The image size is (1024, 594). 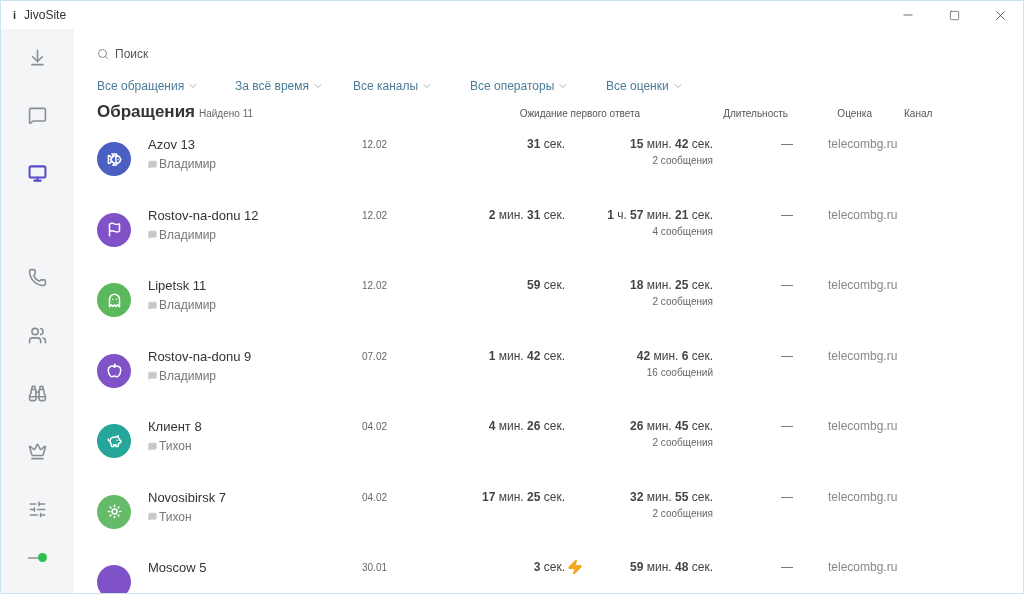 What do you see at coordinates (146, 112) in the screenshot?
I see `page-heading: Обращения` at bounding box center [146, 112].